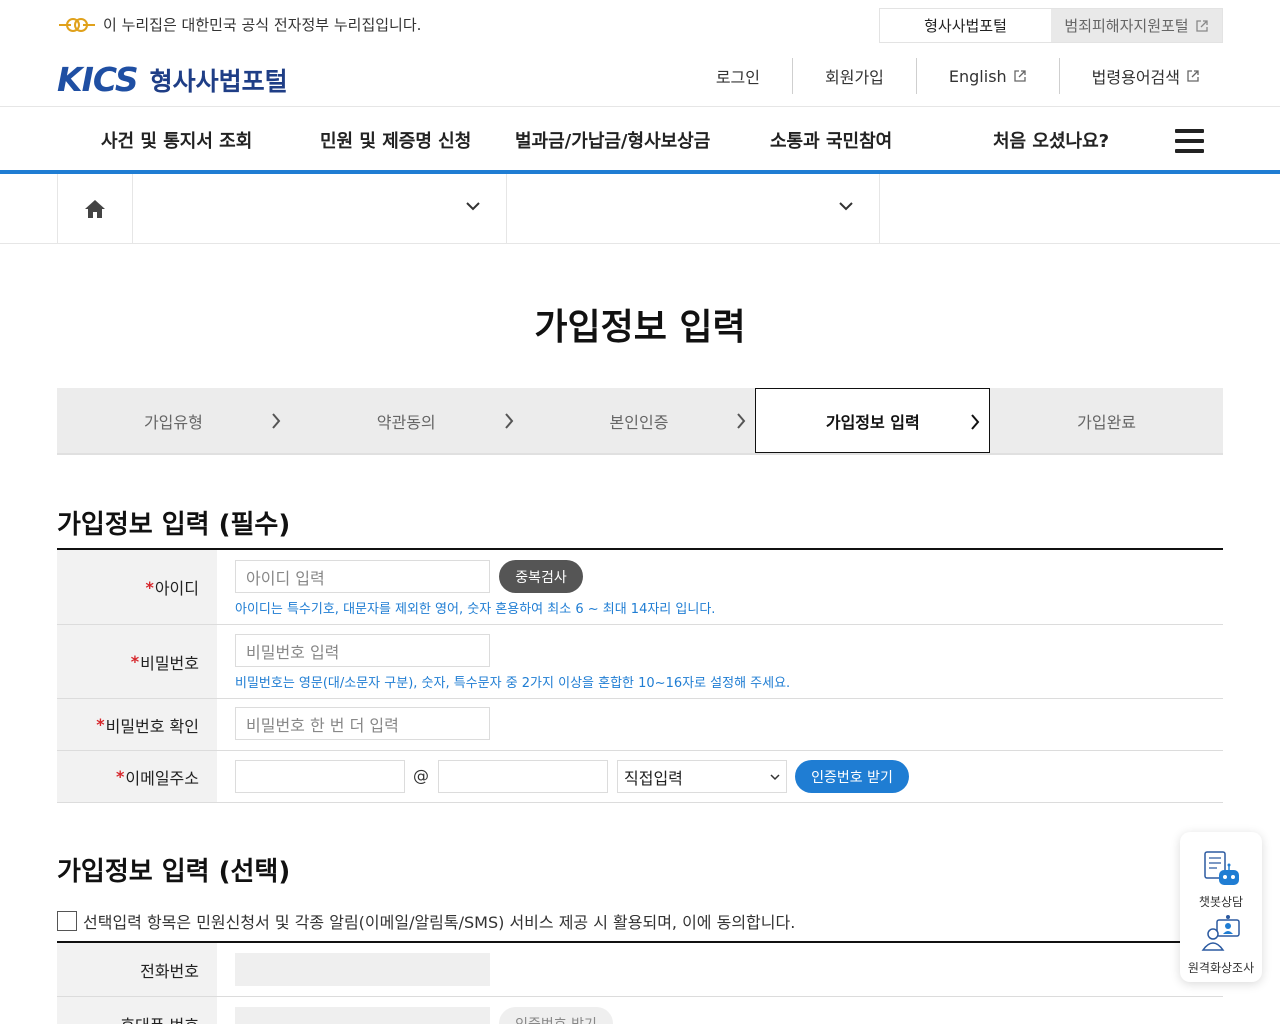 The height and width of the screenshot is (1024, 1280). What do you see at coordinates (137, 587) in the screenshot?
I see `field-label: * 아이디` at bounding box center [137, 587].